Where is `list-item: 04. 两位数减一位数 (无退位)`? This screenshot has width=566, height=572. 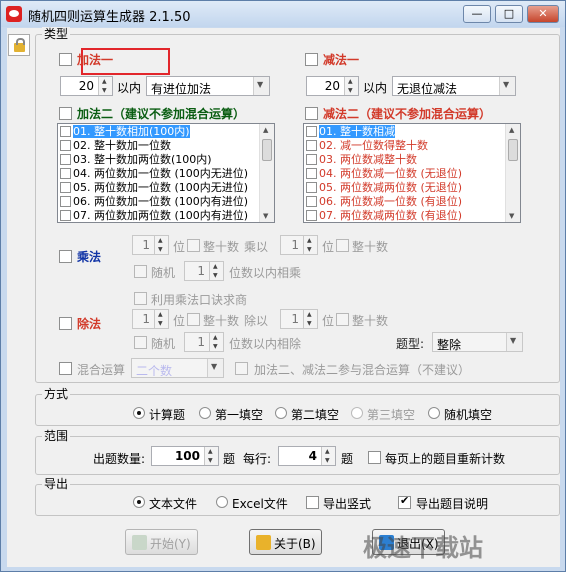 list-item: 04. 两位数减一位数 (无退位) is located at coordinates (384, 174).